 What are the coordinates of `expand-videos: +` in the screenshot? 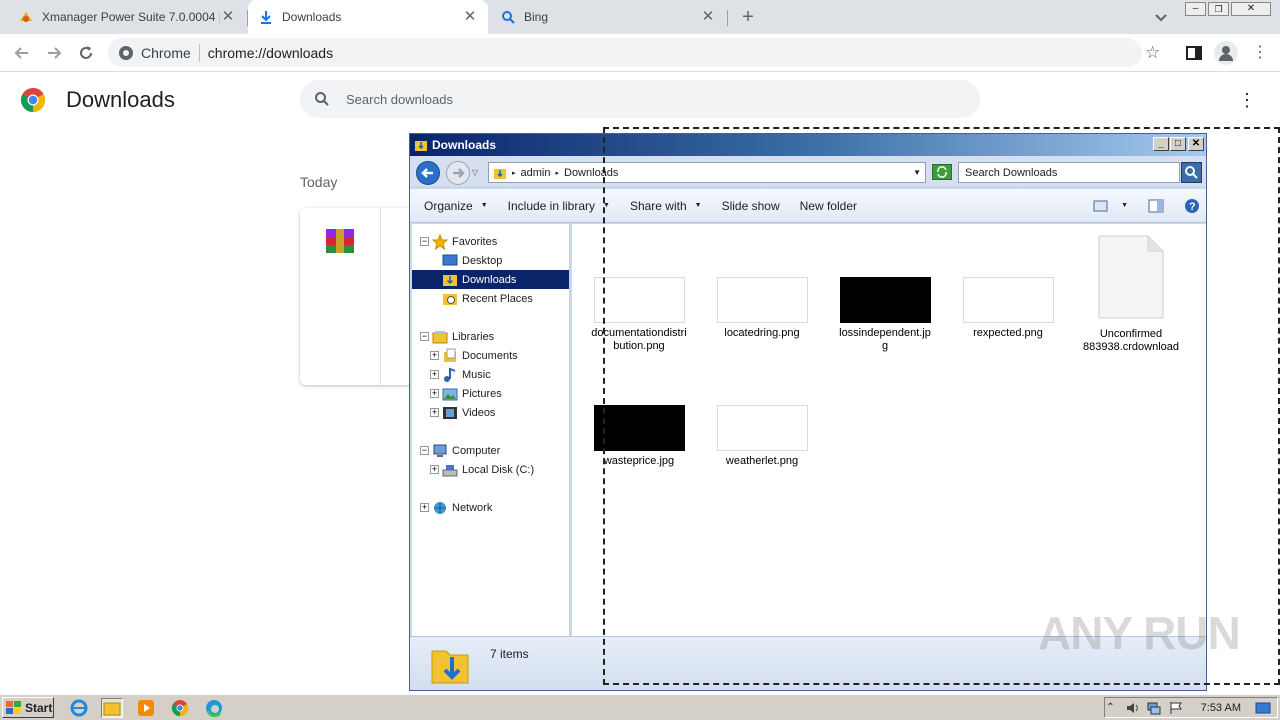 It's located at (434, 412).